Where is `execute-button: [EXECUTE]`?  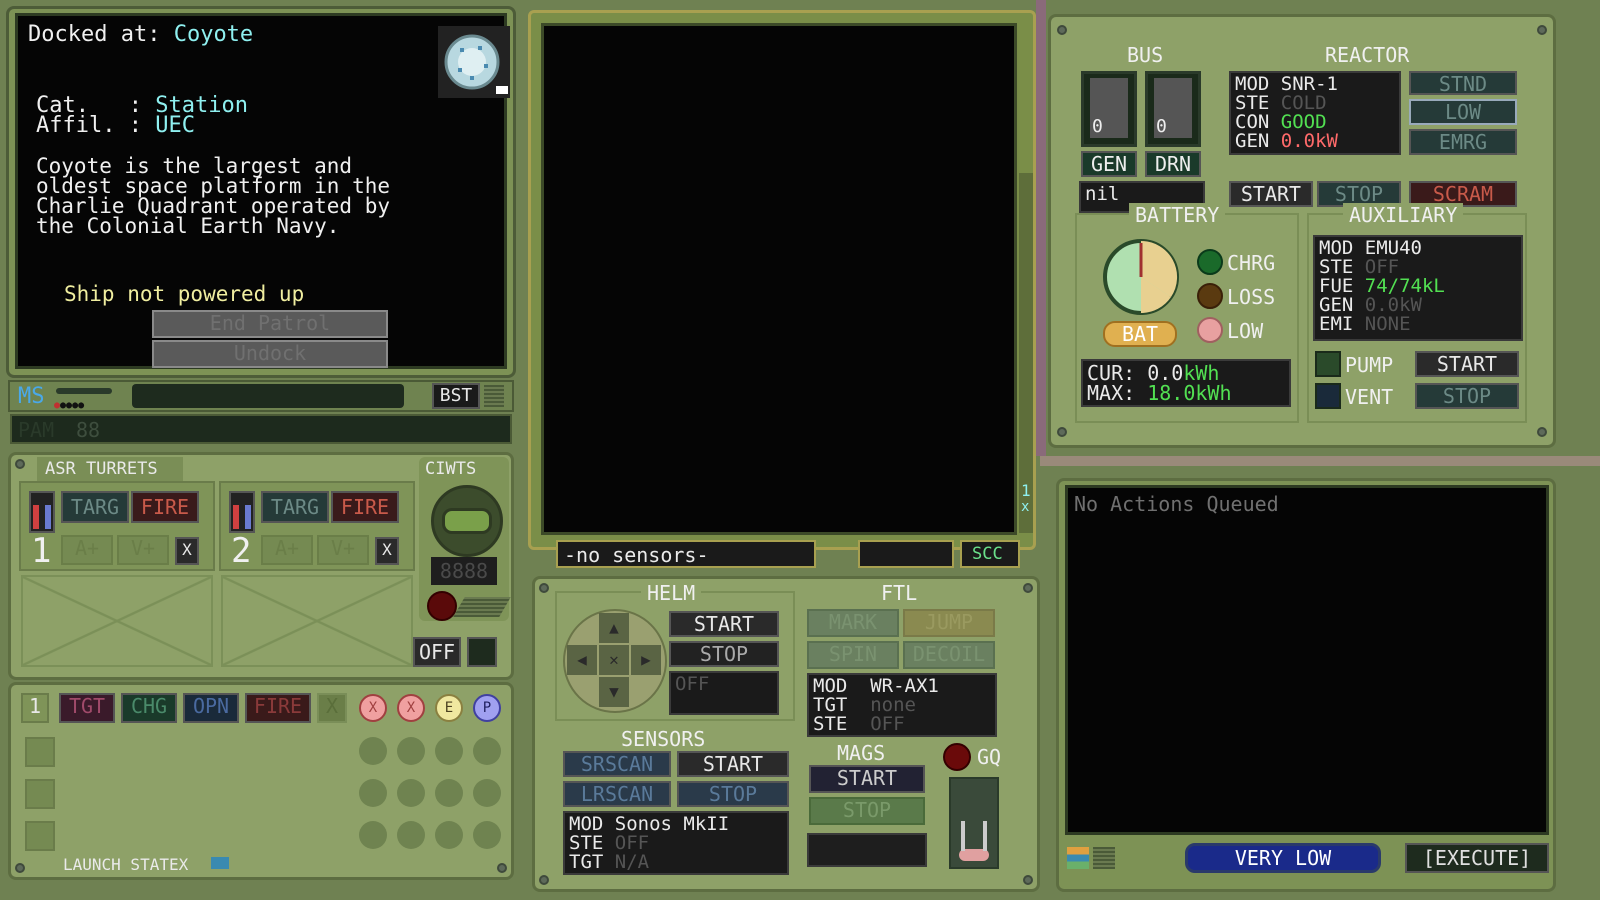 execute-button: [EXECUTE] is located at coordinates (1477, 858).